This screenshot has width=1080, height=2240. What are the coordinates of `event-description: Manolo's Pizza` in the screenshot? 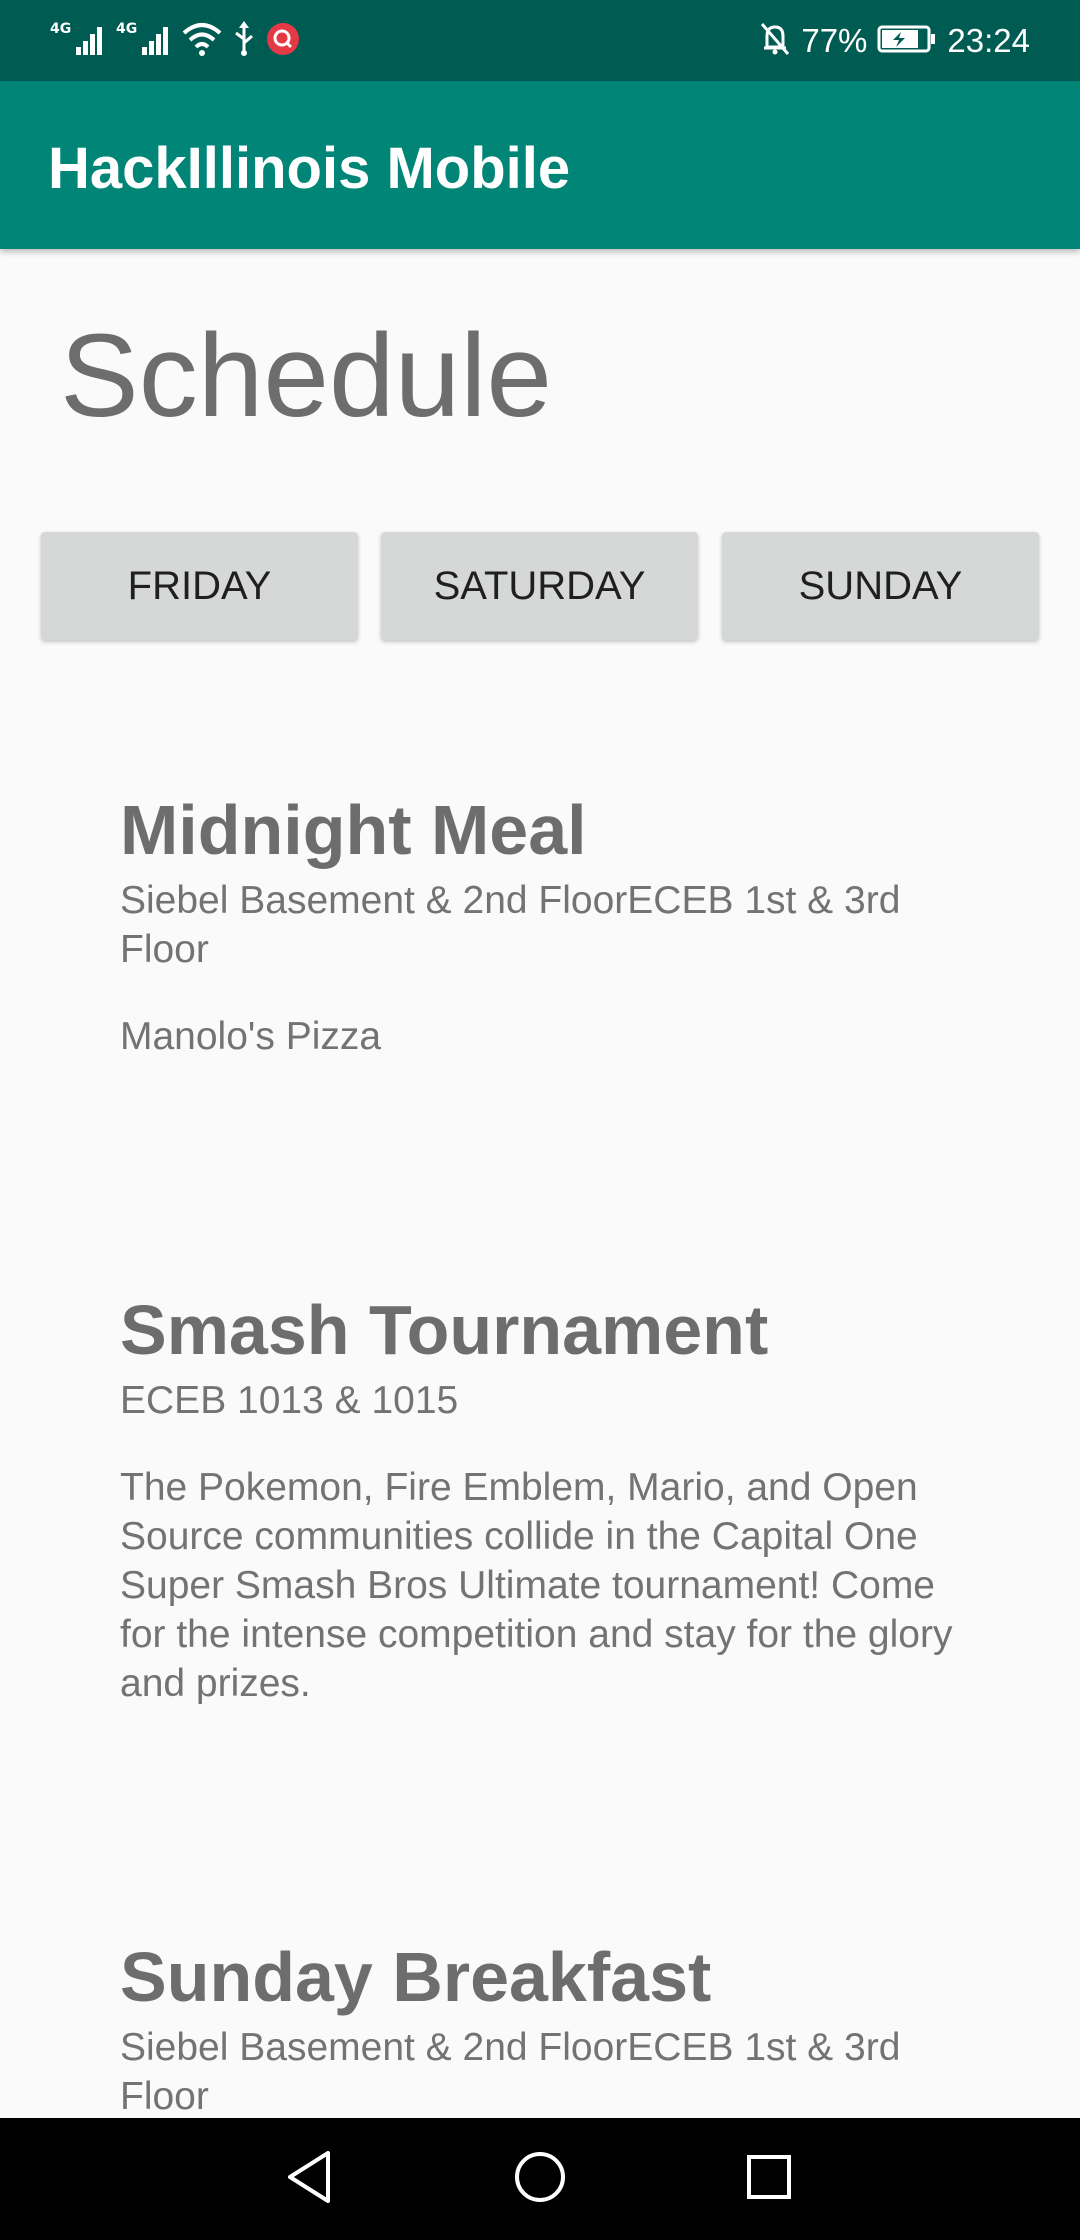 It's located at (251, 1036).